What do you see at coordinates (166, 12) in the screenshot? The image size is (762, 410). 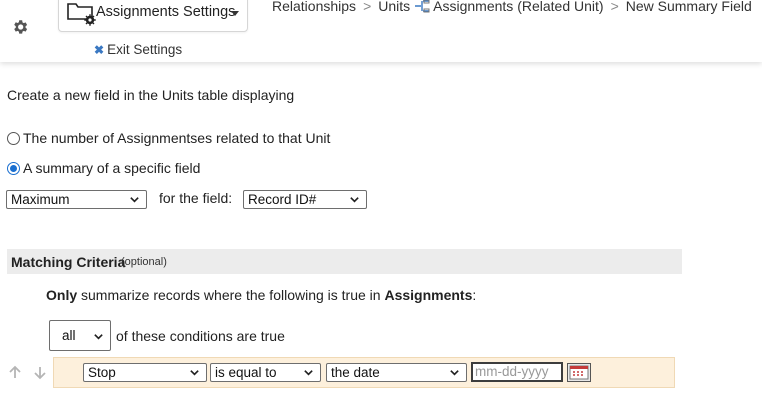 I see `settings-label: Assignments Settings` at bounding box center [166, 12].